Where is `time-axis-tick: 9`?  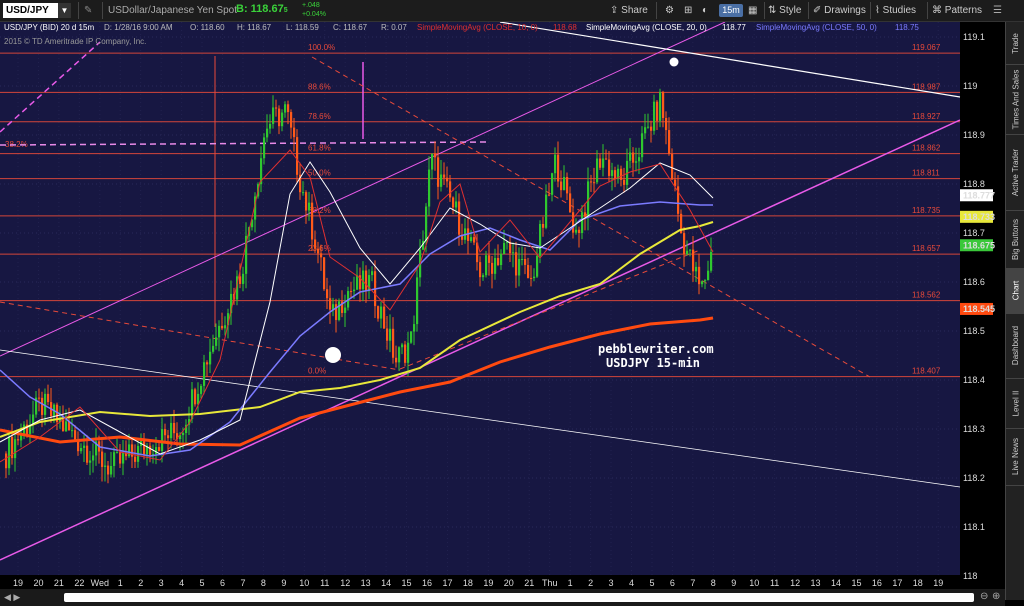
time-axis-tick: 9 is located at coordinates (733, 583).